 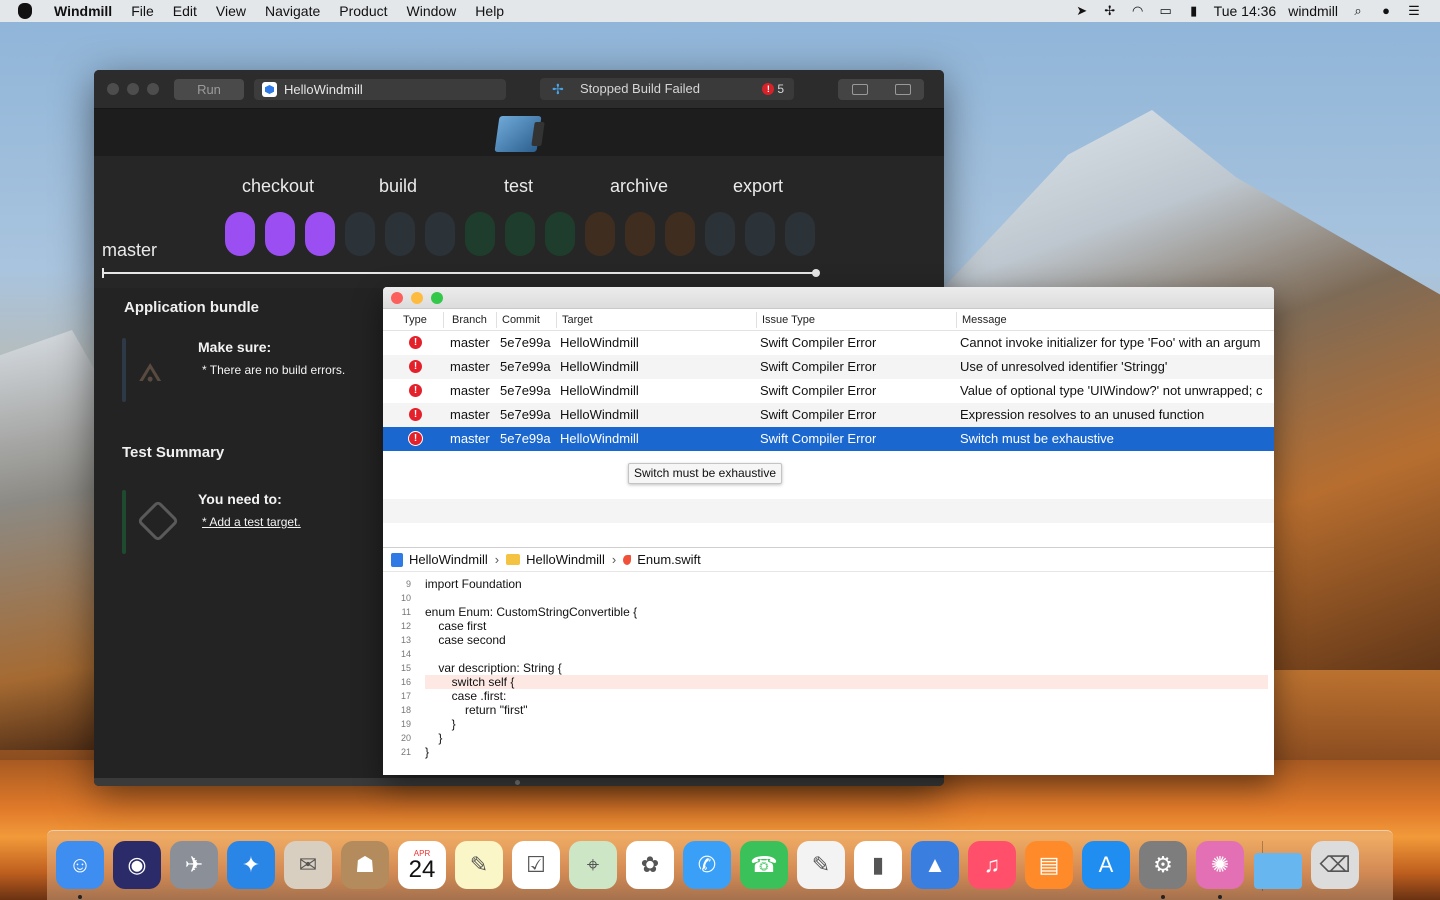 What do you see at coordinates (1245, 11) in the screenshot?
I see `menu-clock: Tue 14:36` at bounding box center [1245, 11].